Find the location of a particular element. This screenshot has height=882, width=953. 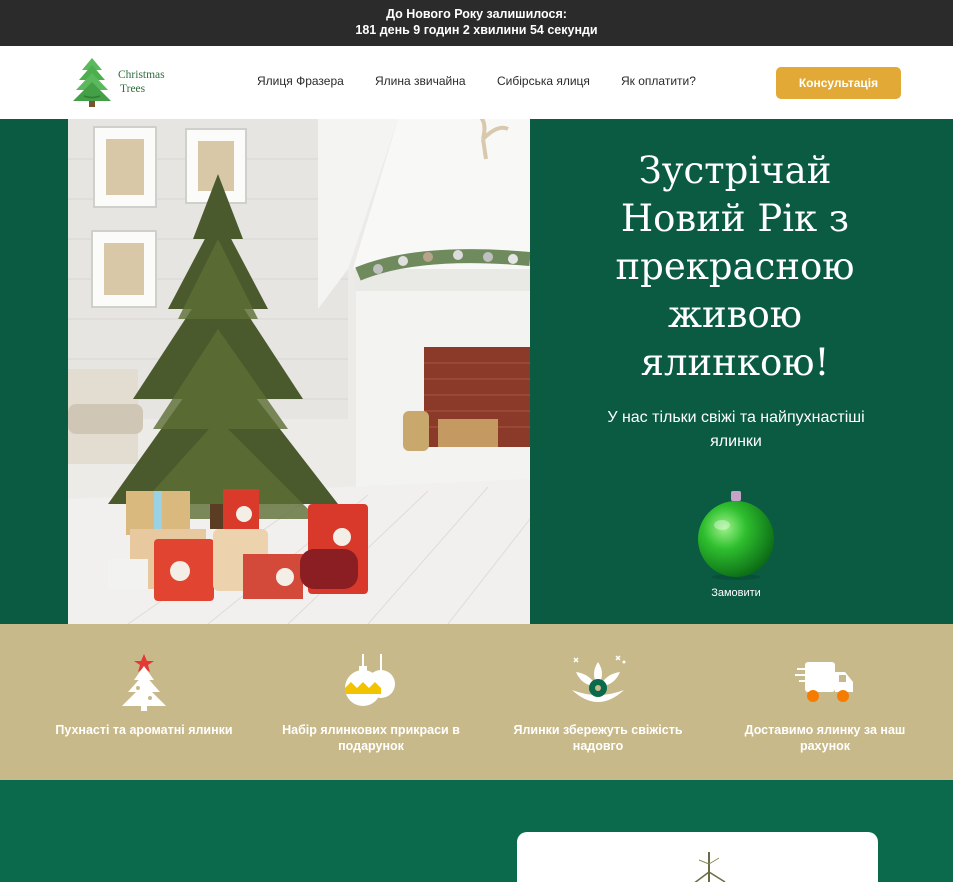

order-label: Замовити is located at coordinates (736, 593).